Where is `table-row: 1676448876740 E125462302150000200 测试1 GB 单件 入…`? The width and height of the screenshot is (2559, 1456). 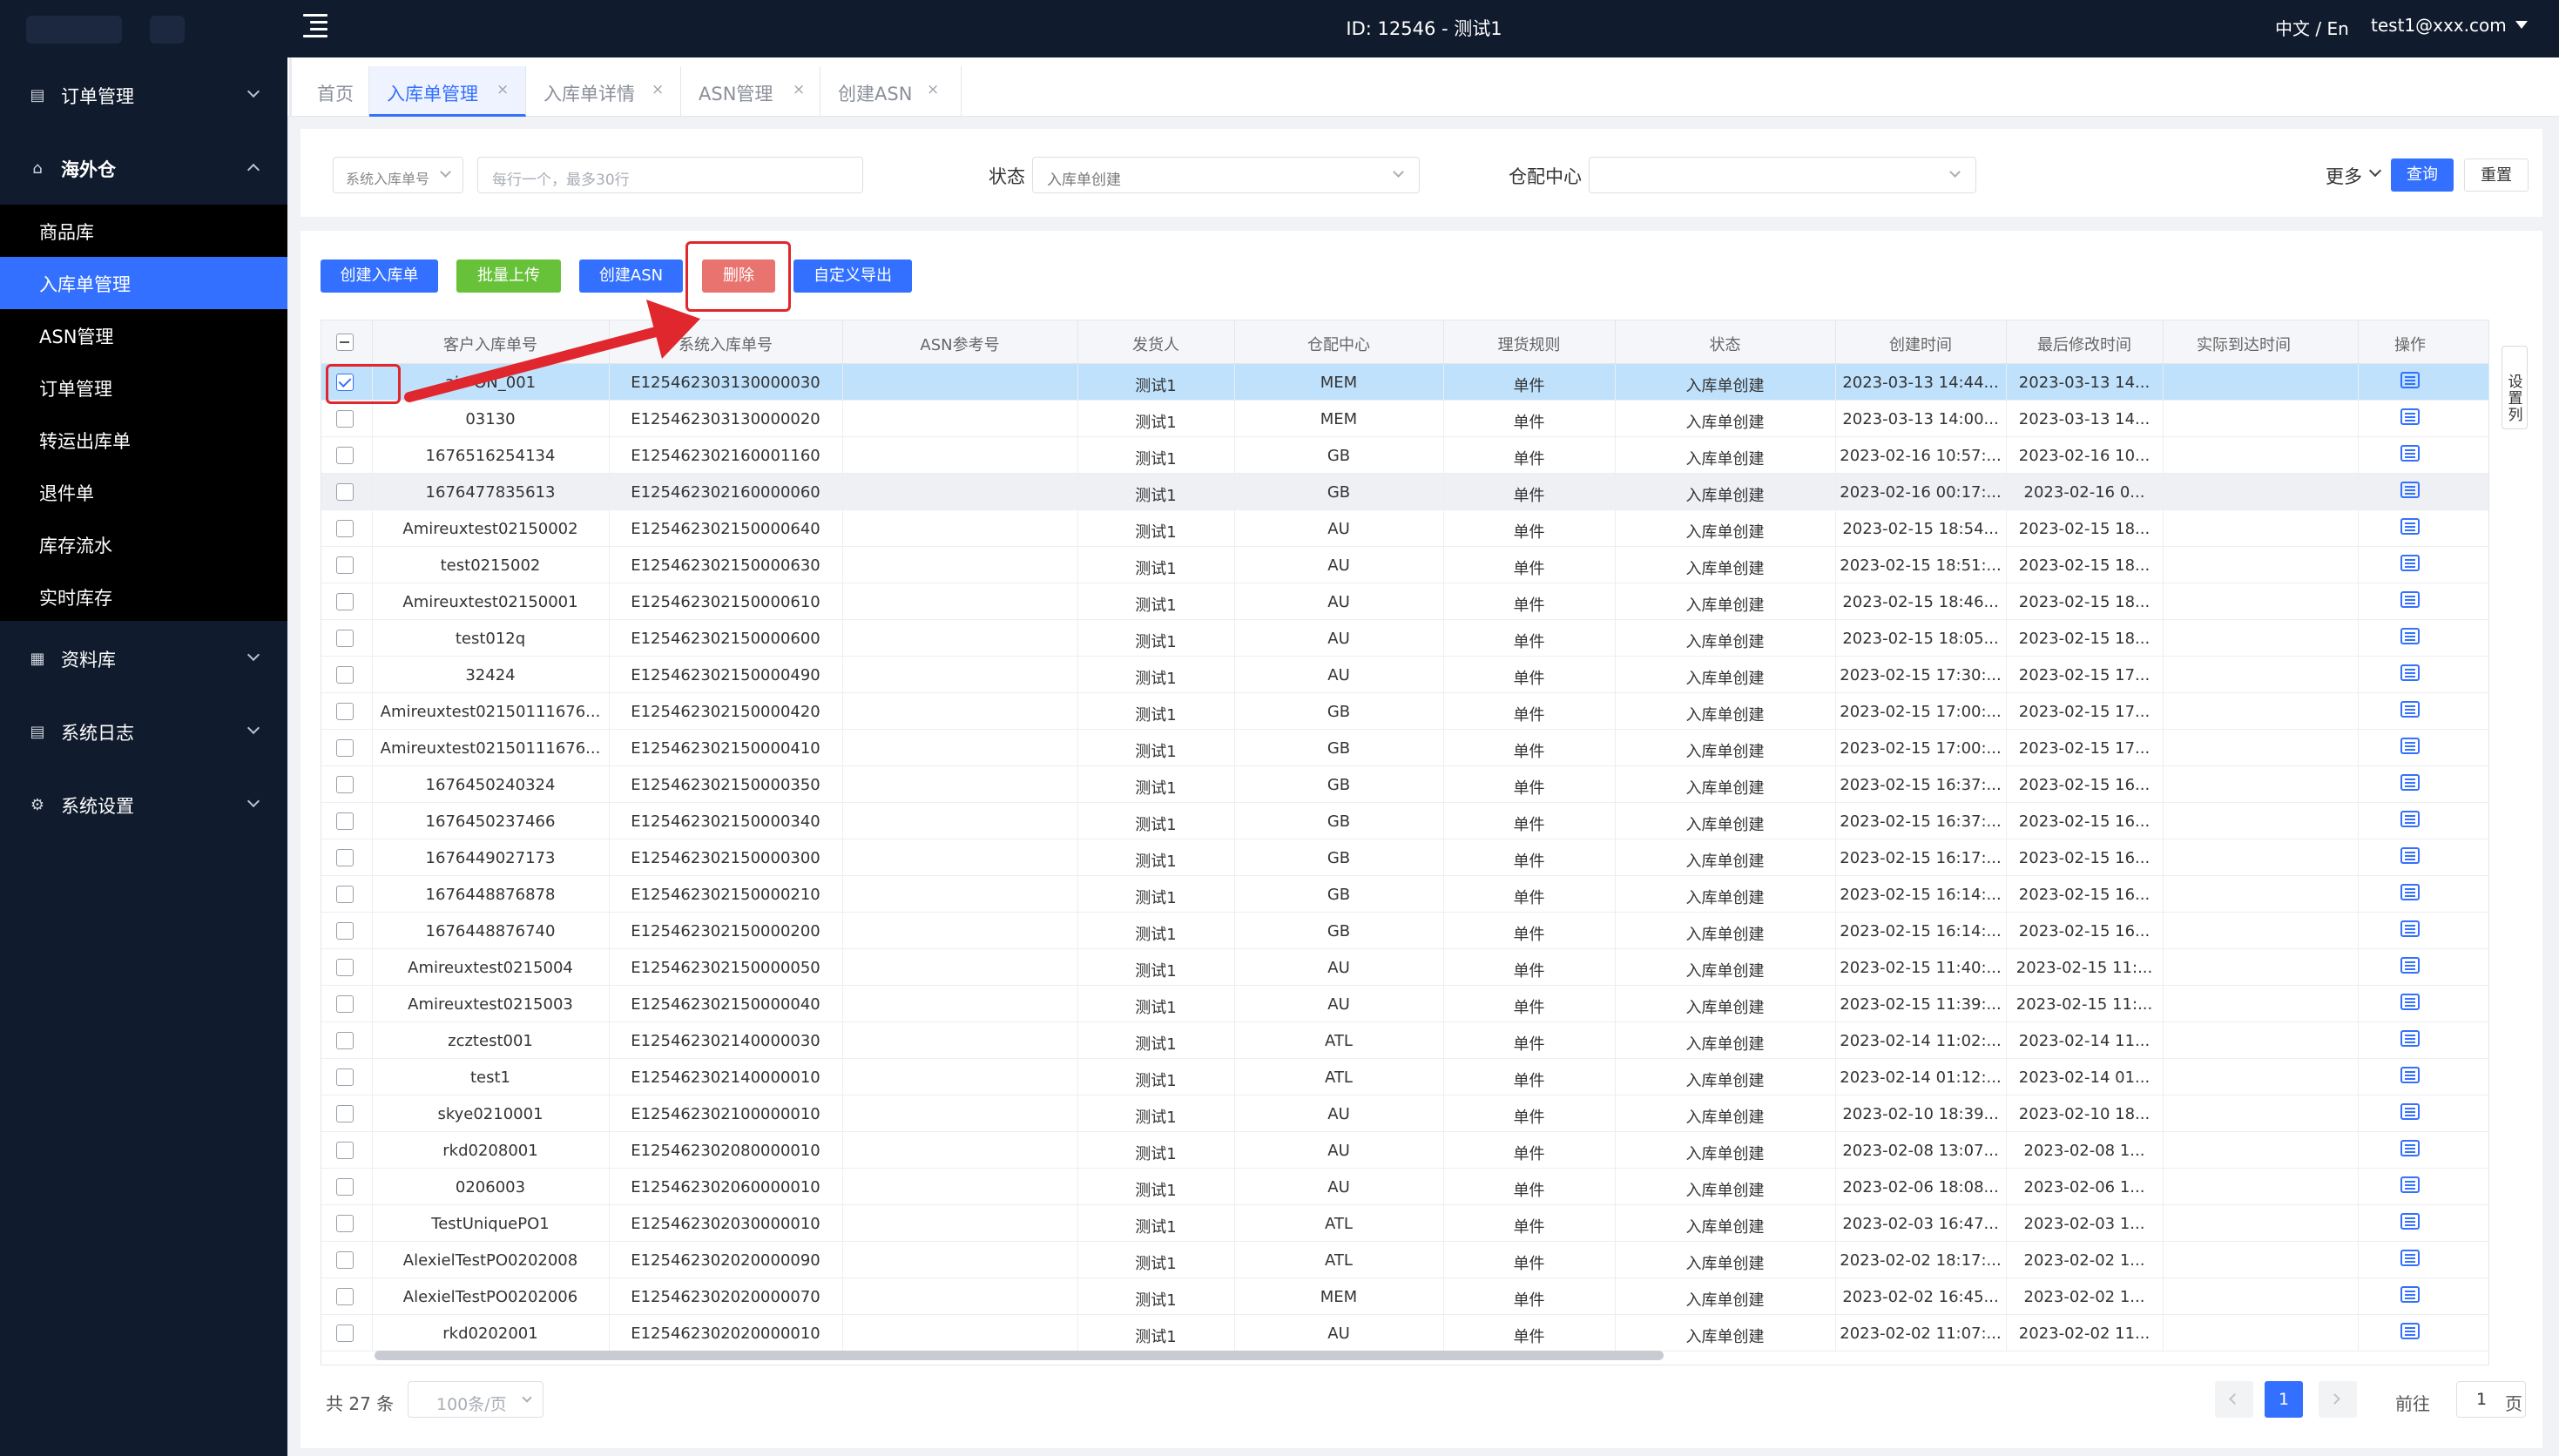
table-row: 1676448876740 E125462302150000200 测试1 GB 单件 入… is located at coordinates (1404, 931).